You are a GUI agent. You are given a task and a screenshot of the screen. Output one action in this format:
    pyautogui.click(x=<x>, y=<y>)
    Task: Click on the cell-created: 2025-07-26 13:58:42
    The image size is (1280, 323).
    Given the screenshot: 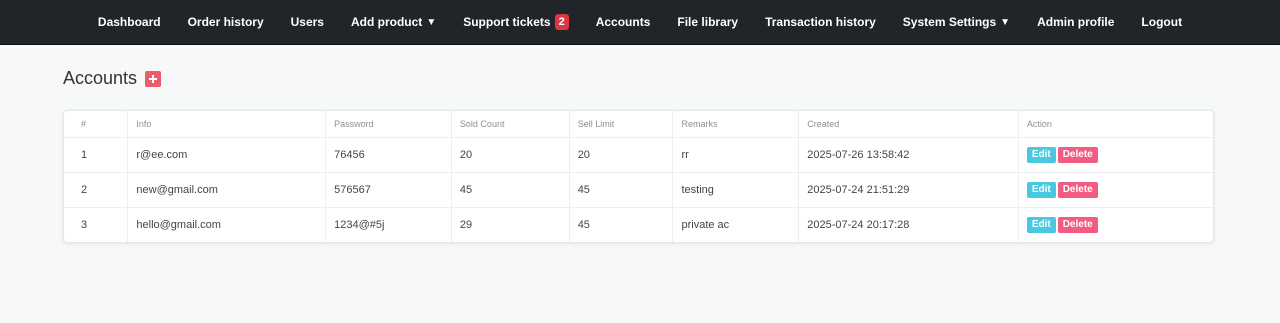 What is the action you would take?
    pyautogui.click(x=908, y=155)
    